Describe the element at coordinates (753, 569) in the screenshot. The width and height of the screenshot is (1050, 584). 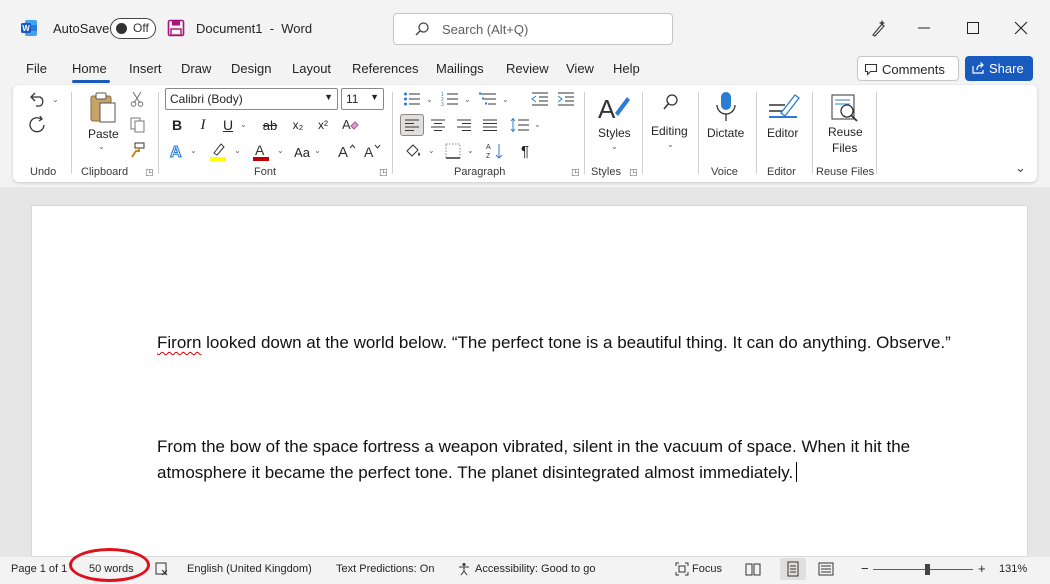
I see `read-mode-icon` at that location.